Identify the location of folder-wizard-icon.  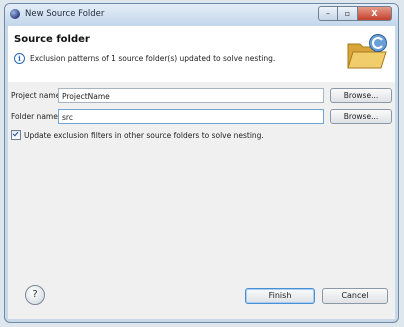
(367, 51).